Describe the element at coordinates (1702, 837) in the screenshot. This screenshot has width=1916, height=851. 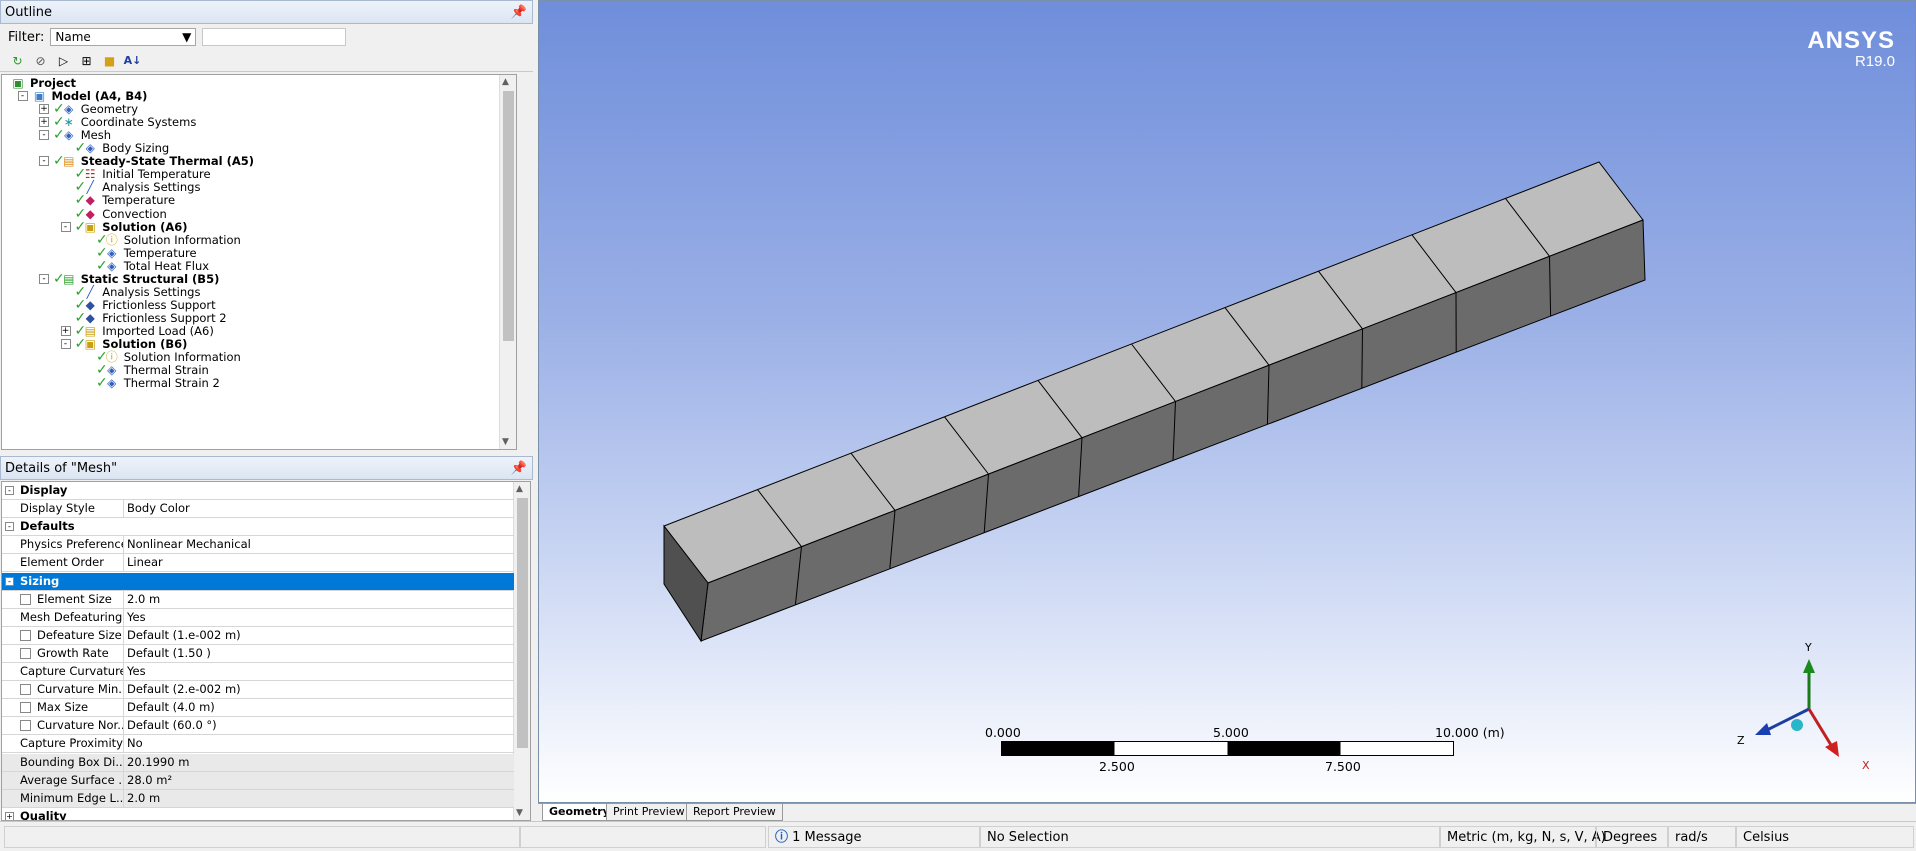
I see `rate-units-cell: rad/s` at that location.